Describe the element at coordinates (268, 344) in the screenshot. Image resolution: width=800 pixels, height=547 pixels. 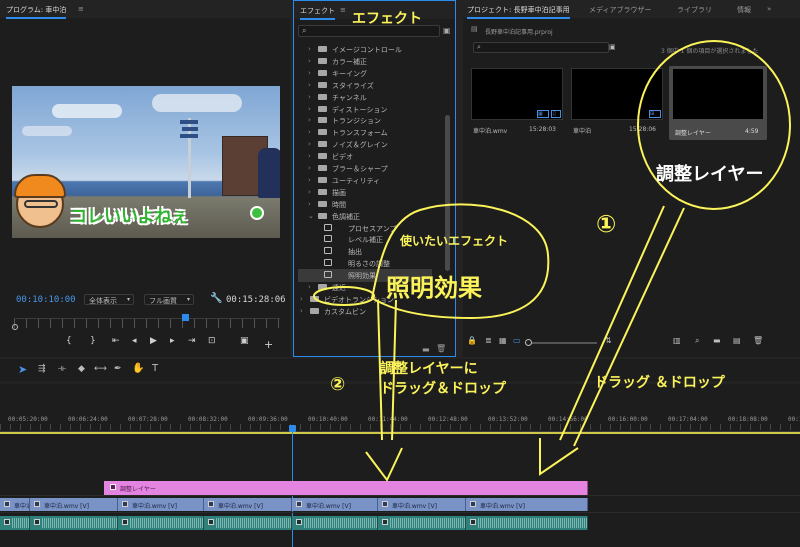
I see `add-button-icon: +` at that location.